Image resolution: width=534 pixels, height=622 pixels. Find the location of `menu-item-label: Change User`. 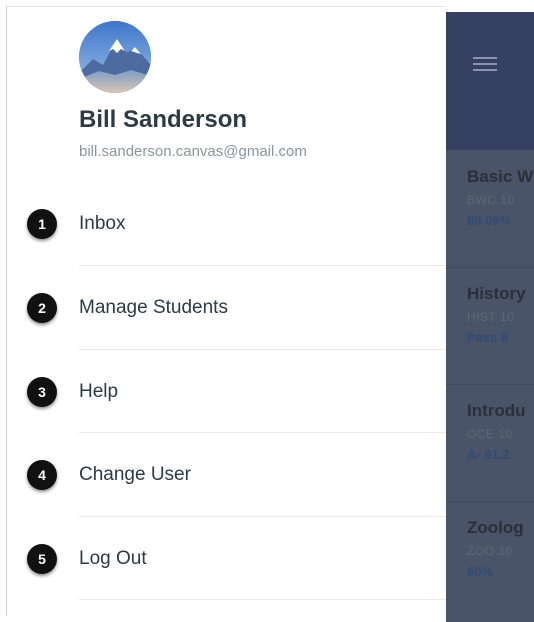

menu-item-label: Change User is located at coordinates (135, 474).